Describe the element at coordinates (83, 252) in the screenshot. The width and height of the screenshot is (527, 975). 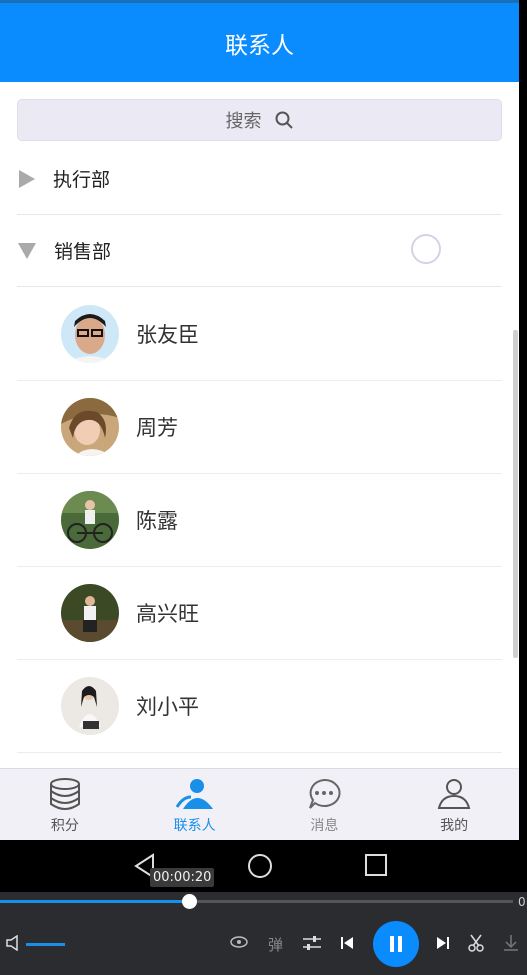
I see `group-name: 销售部` at that location.